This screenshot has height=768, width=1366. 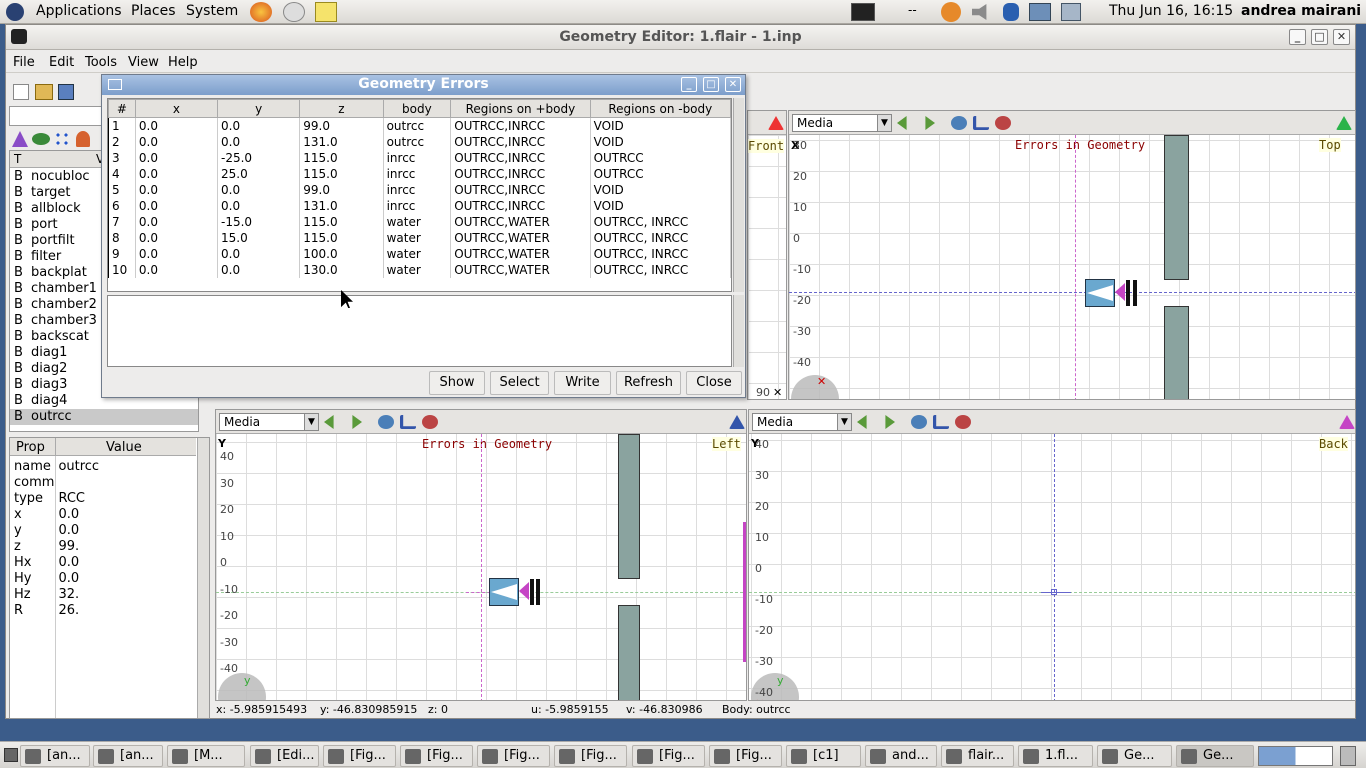 What do you see at coordinates (24, 62) in the screenshot?
I see `file-menu: File` at bounding box center [24, 62].